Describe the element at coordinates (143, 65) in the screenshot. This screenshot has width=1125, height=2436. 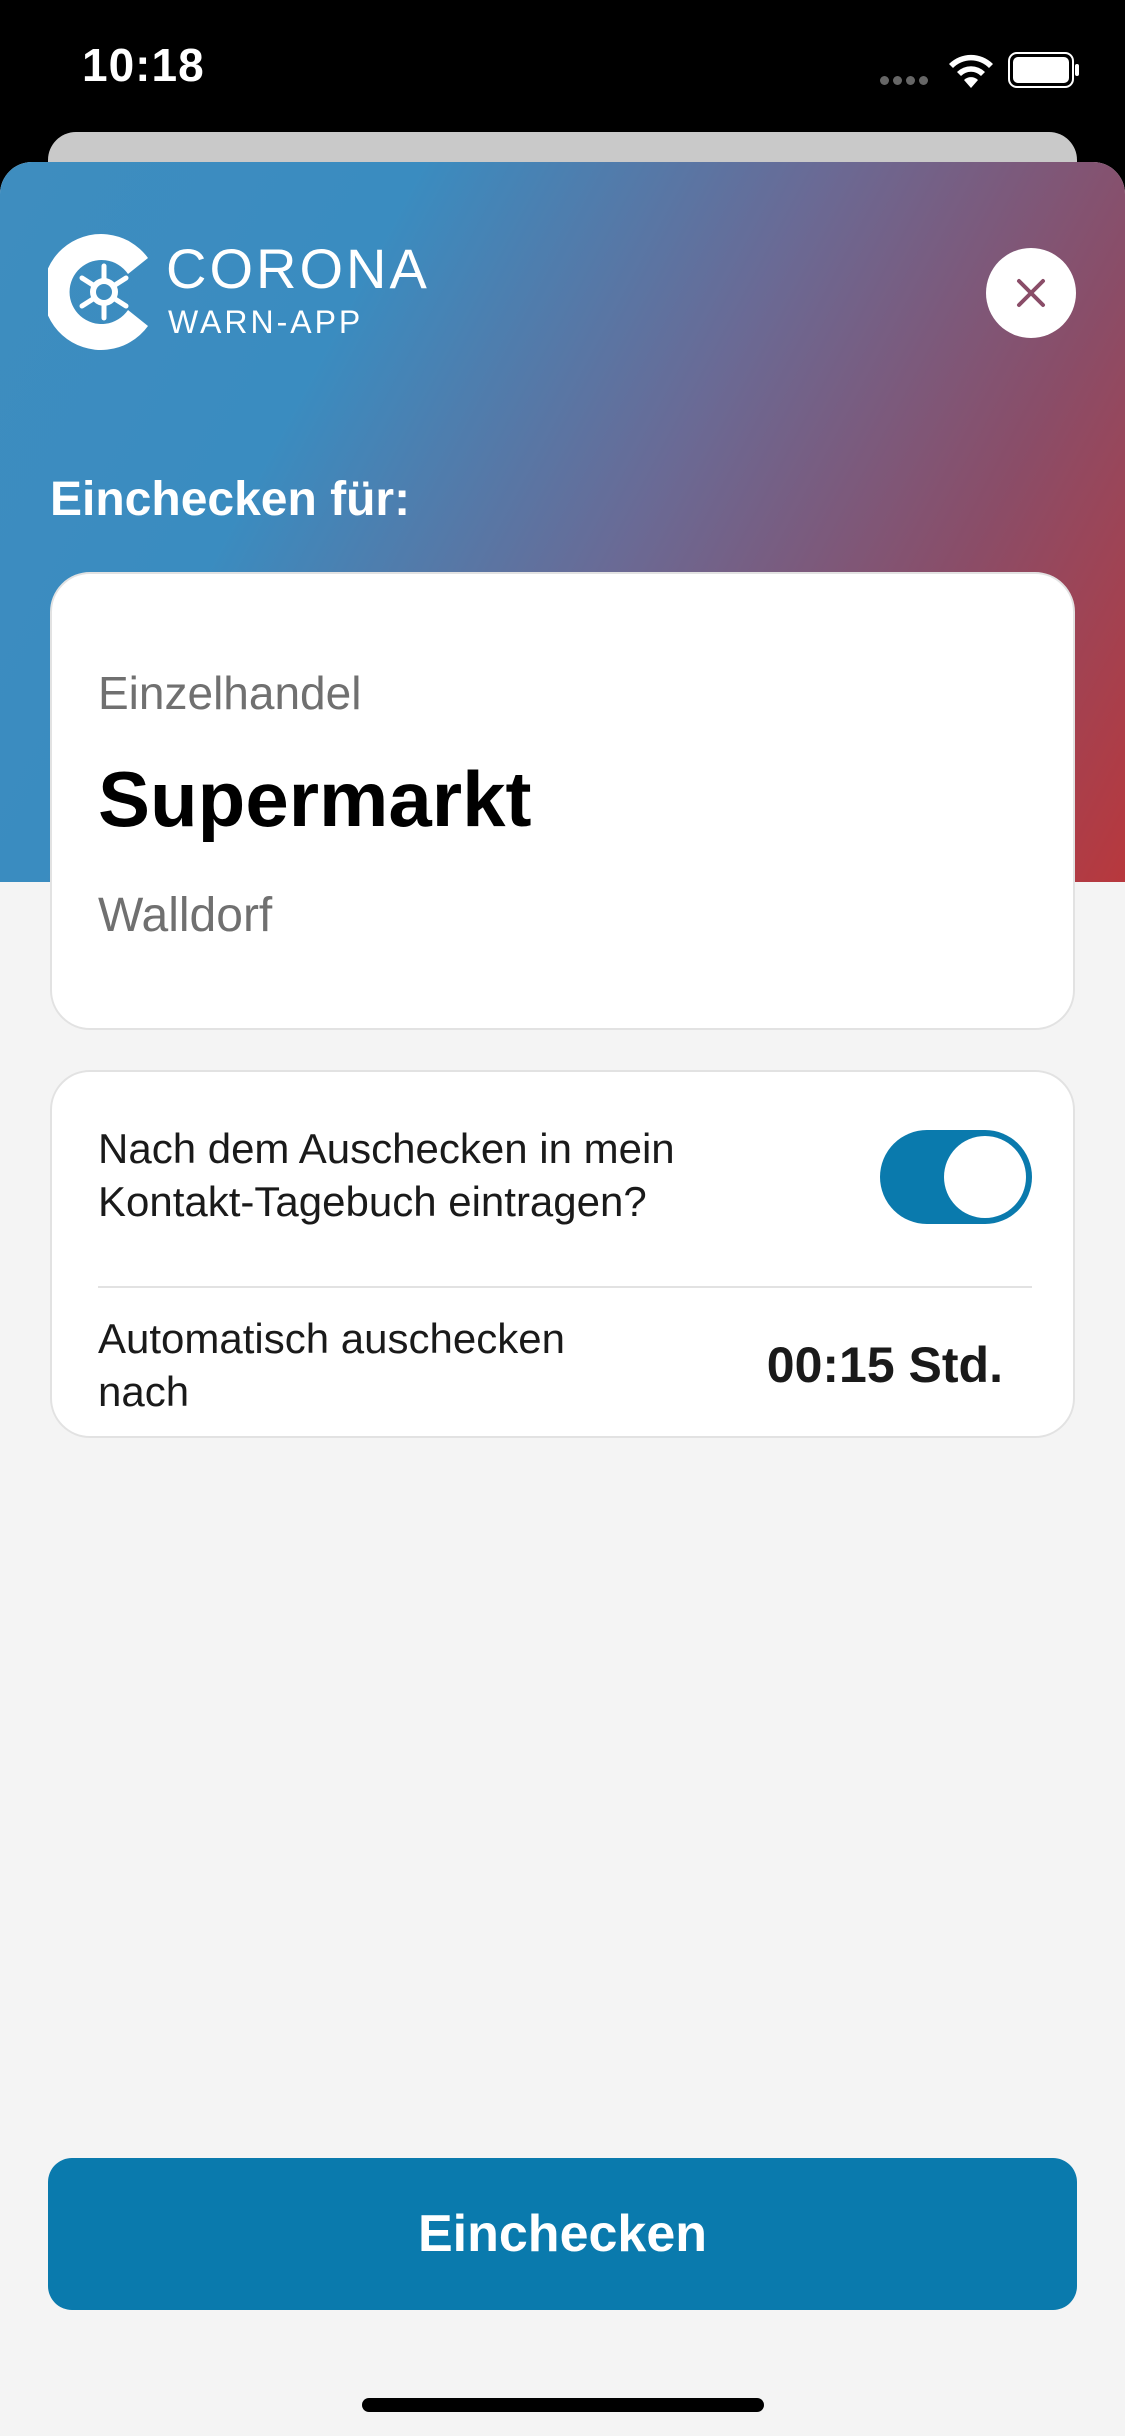
I see `status-time: 10:18` at that location.